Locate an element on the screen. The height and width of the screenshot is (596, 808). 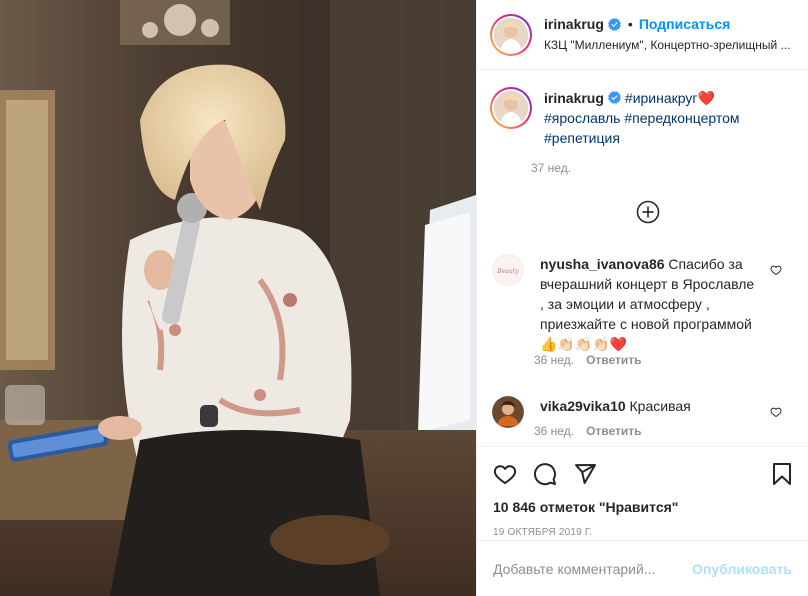
author-avatar is located at coordinates (511, 35).